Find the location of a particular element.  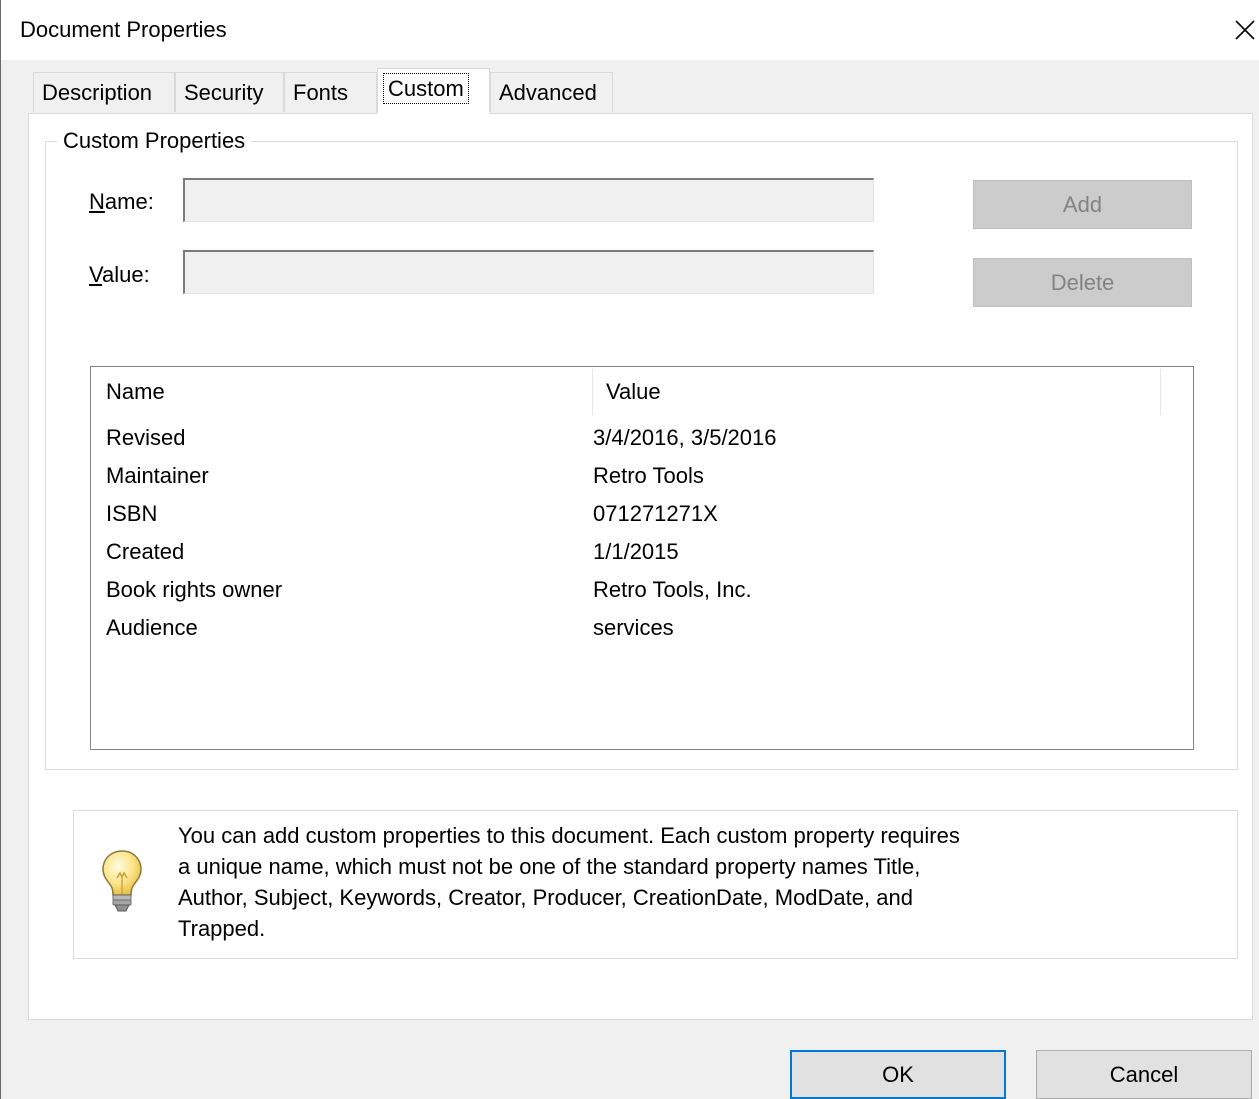

close-button is located at coordinates (1244, 30).